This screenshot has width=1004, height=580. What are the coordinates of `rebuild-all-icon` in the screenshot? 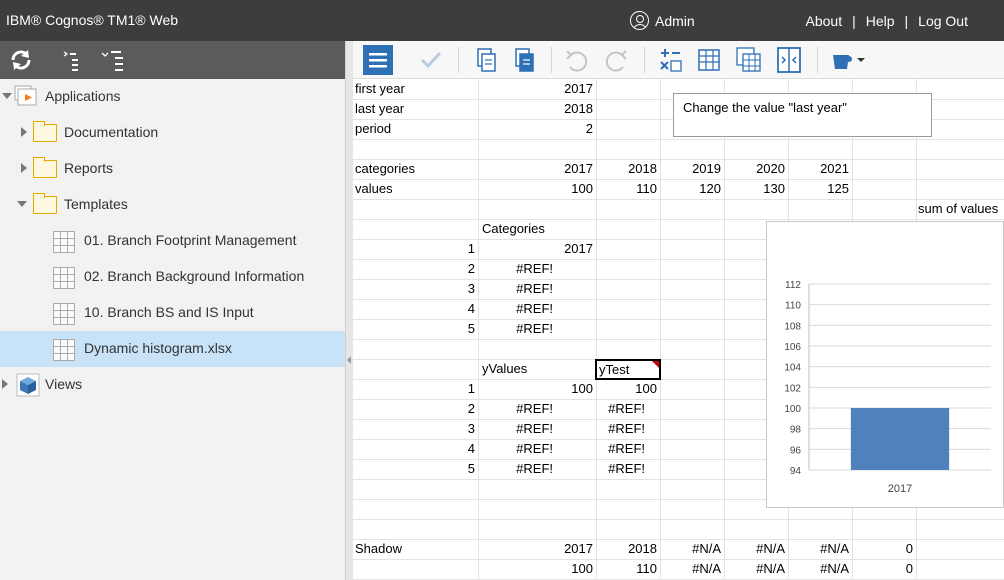 It's located at (749, 60).